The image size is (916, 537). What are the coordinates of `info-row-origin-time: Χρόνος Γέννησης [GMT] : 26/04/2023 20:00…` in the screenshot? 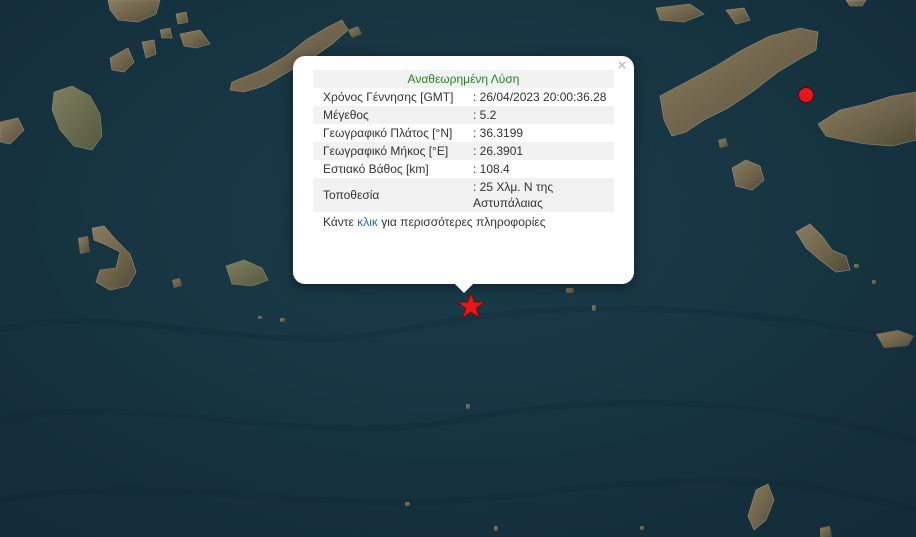 It's located at (463, 97).